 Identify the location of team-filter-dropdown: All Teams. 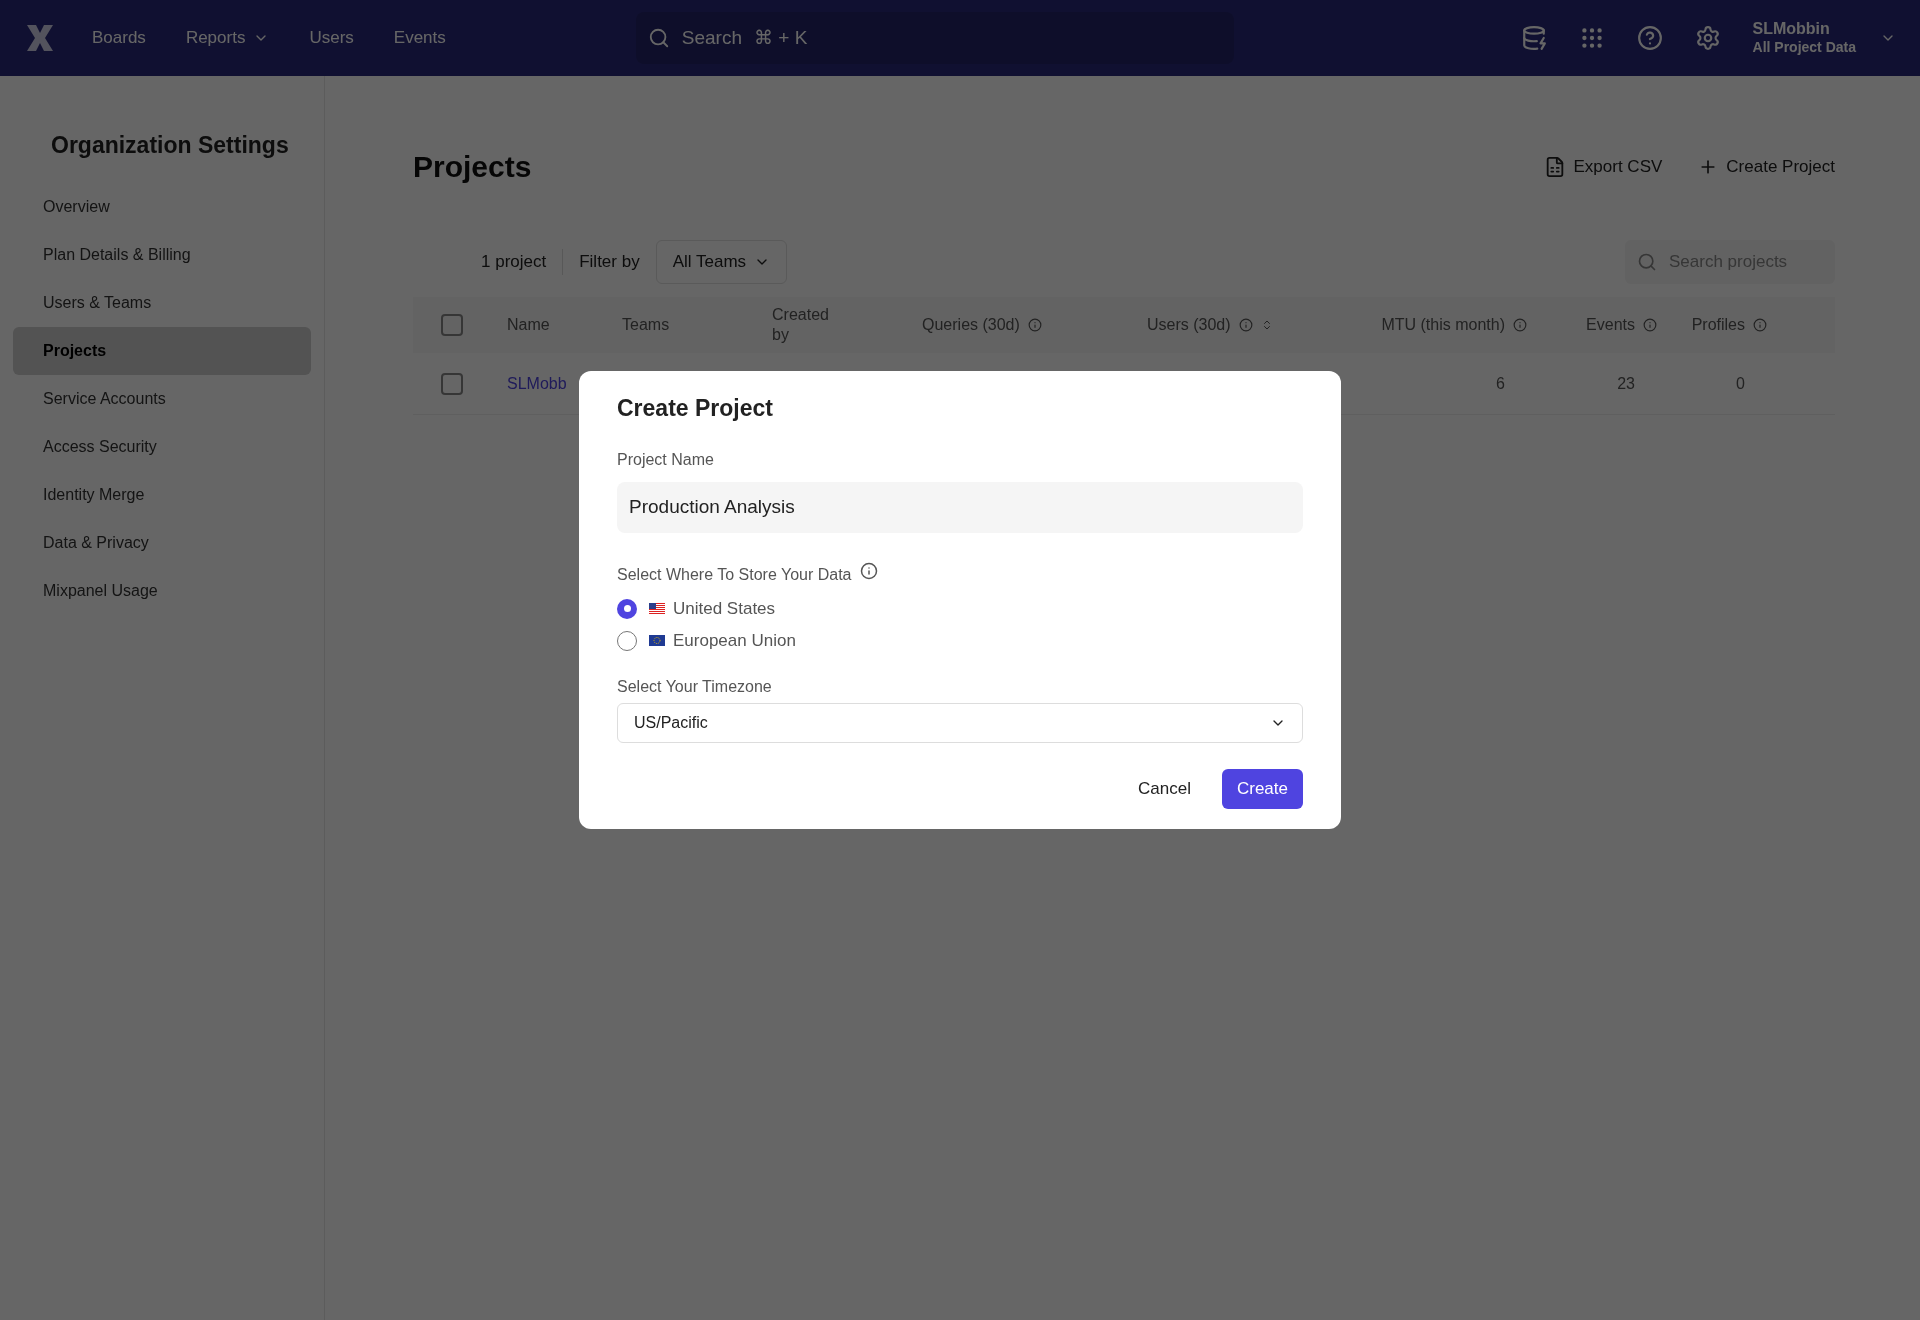
(721, 262).